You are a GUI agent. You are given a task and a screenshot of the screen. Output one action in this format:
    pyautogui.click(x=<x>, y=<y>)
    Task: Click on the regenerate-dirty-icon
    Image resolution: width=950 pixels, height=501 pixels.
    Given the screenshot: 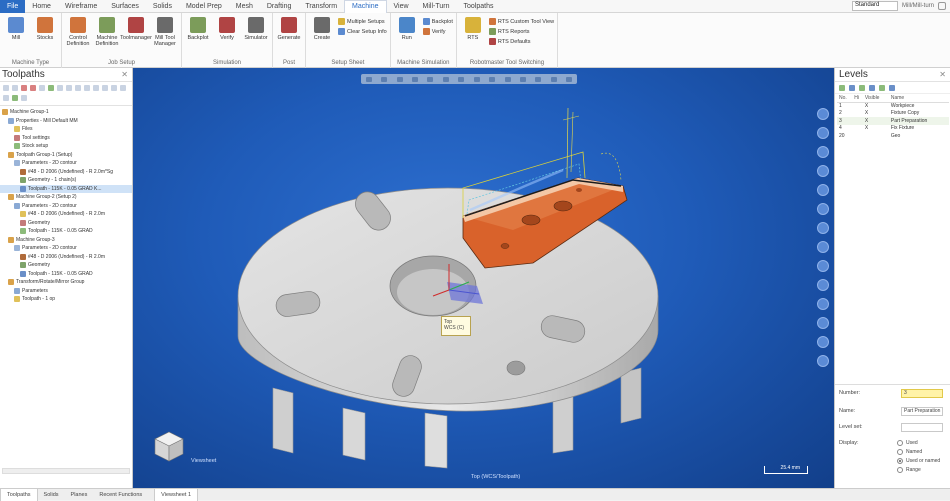 What is the action you would take?
    pyautogui.click(x=33, y=88)
    